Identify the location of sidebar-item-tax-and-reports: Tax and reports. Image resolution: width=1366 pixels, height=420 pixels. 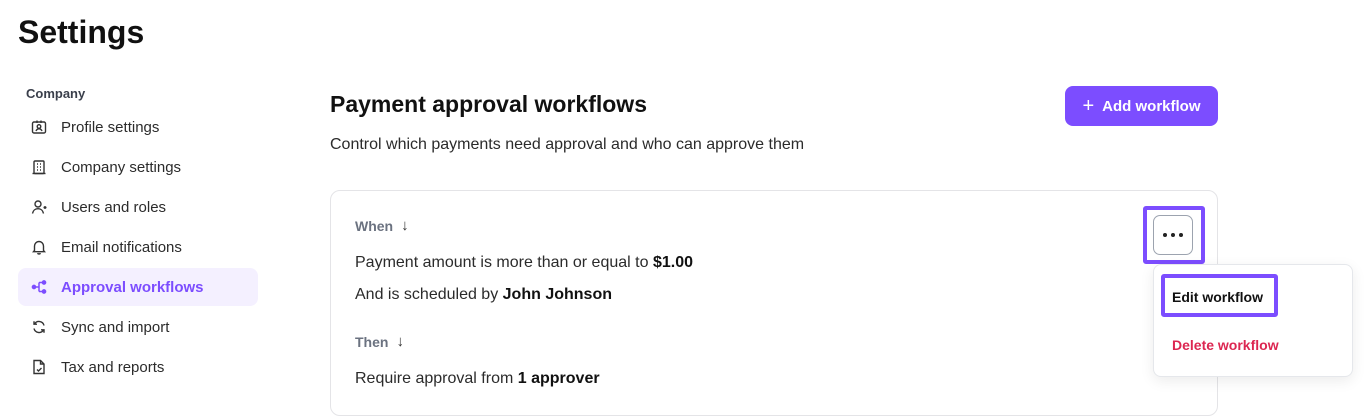
(138, 367).